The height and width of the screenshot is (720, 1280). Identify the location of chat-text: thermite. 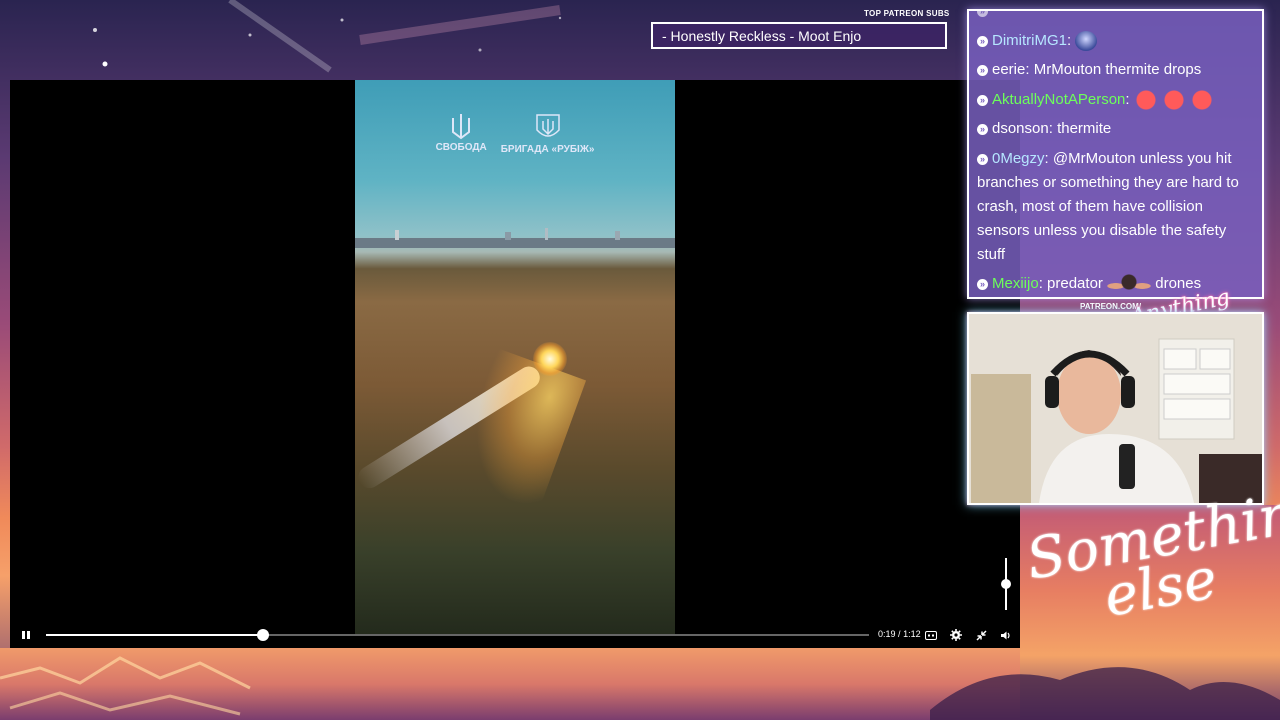
(1084, 128).